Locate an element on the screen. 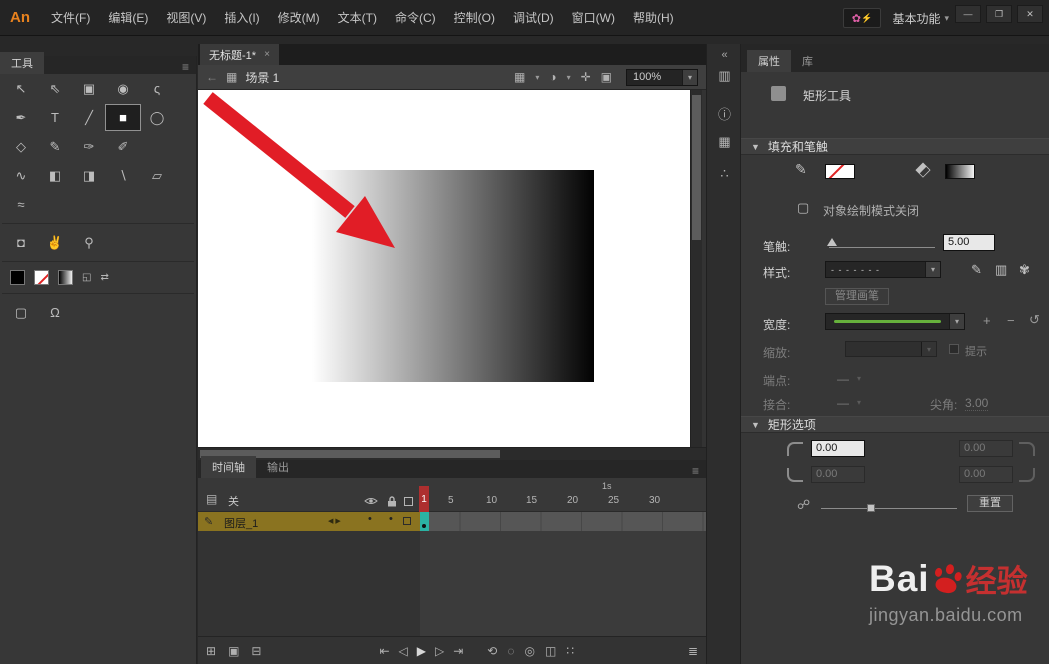 Image resolution: width=1049 pixels, height=664 pixels. pencil-tool: ✎ is located at coordinates (55, 146).